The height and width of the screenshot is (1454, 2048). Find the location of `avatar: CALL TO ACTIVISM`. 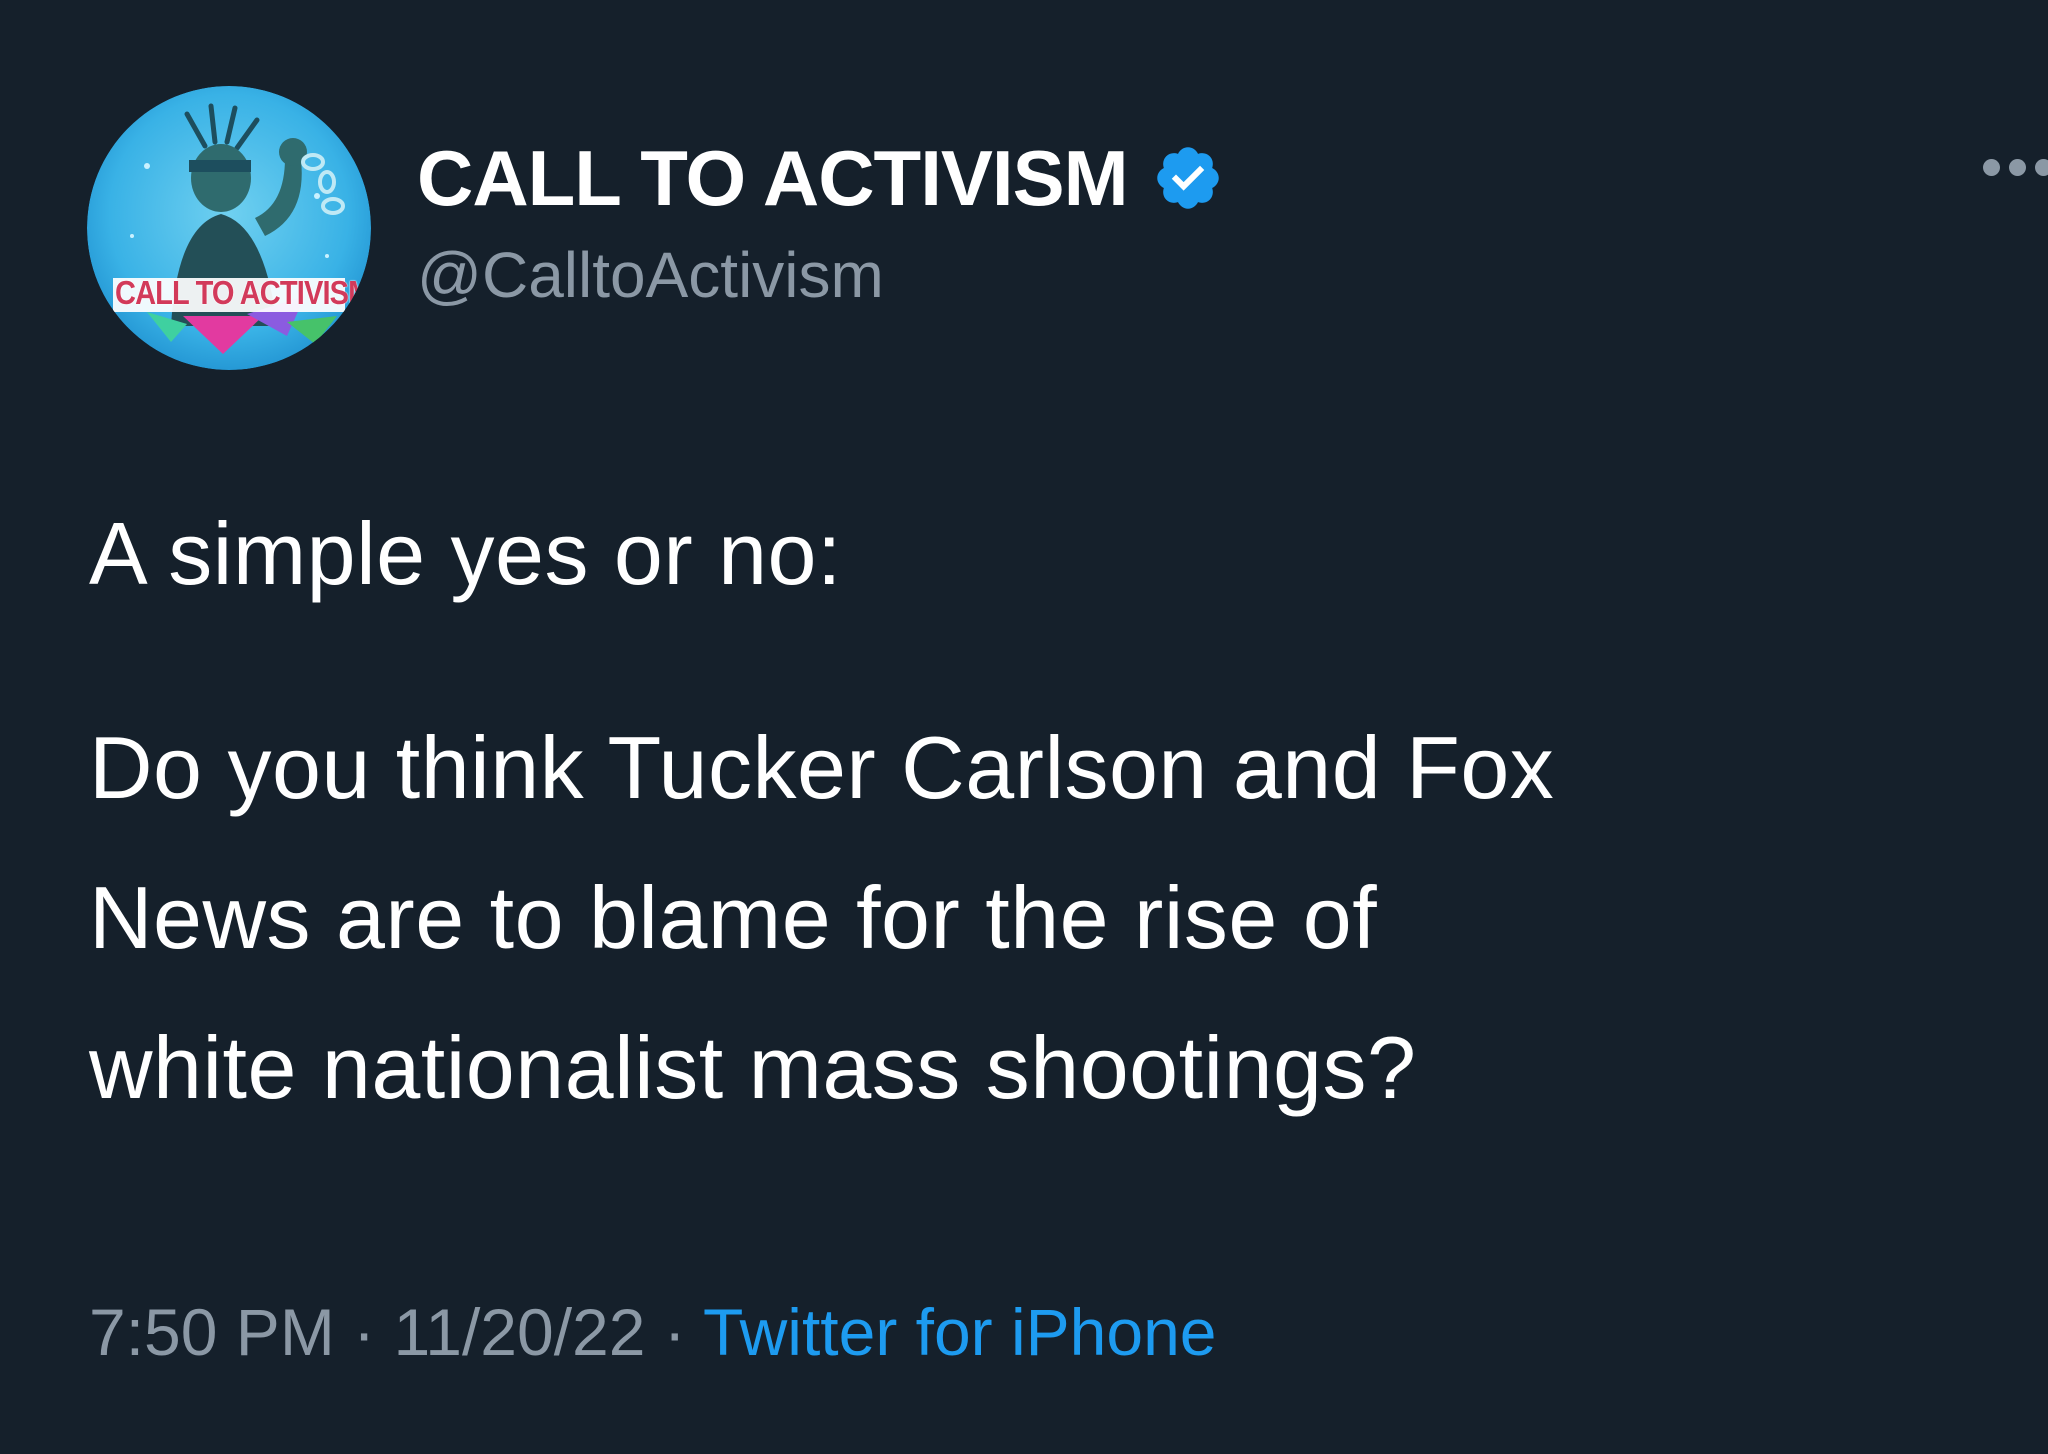

avatar: CALL TO ACTIVISM is located at coordinates (229, 228).